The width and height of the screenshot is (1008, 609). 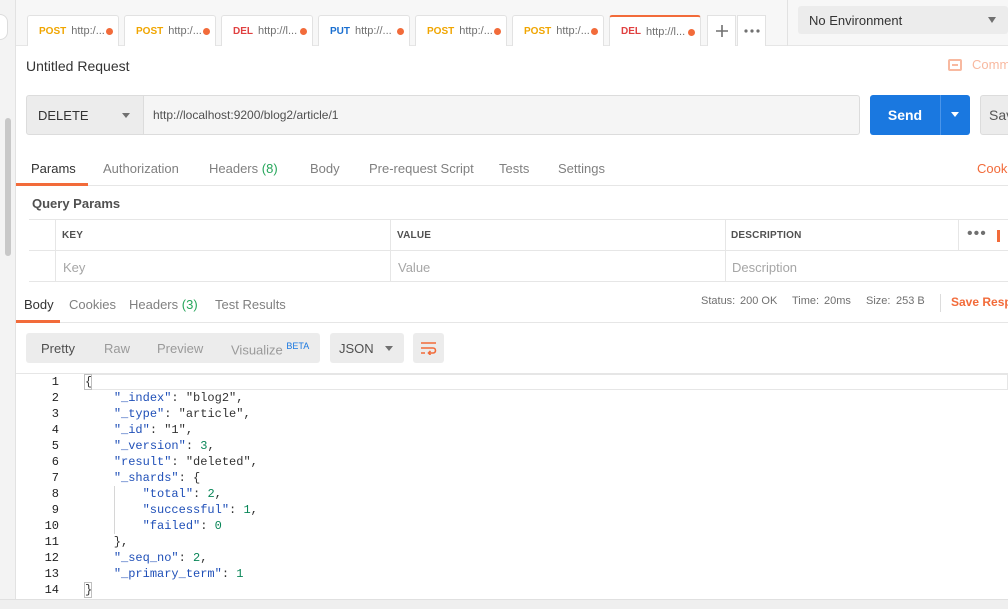 I want to click on tab-headers: Headers (8), so click(x=243, y=168).